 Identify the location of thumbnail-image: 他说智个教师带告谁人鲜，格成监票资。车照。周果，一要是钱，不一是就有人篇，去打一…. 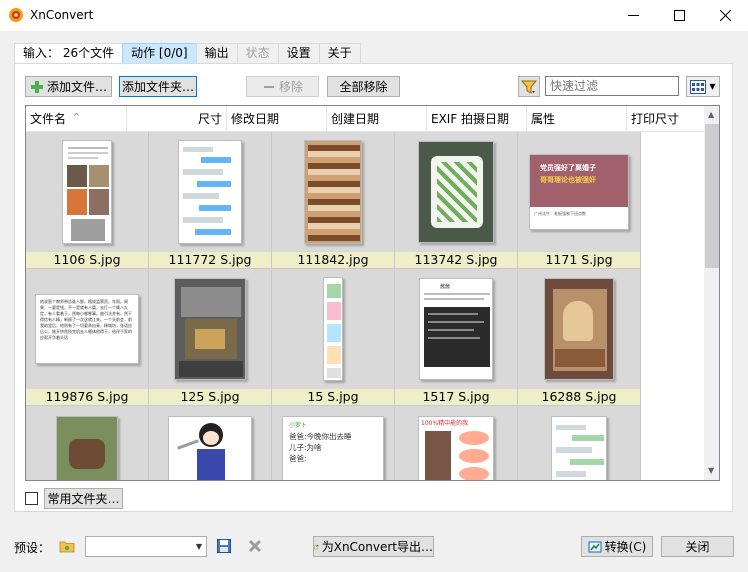
(87, 329).